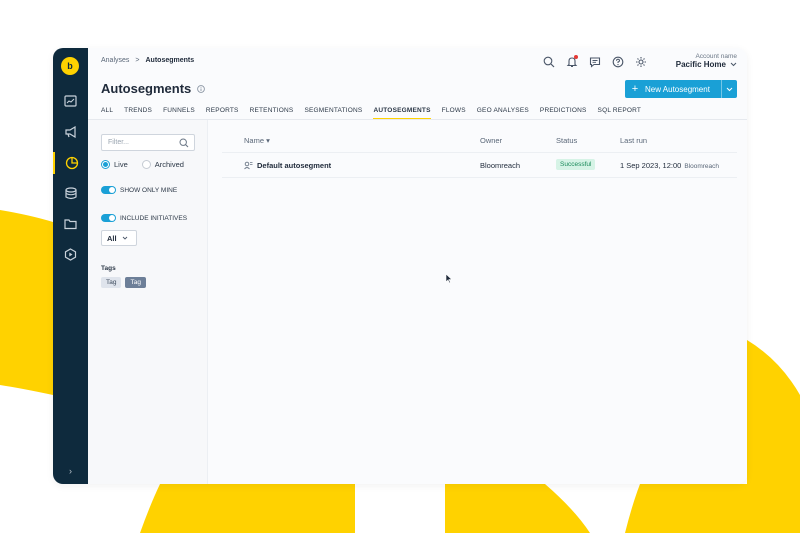  I want to click on radio-live-label: Live, so click(121, 164).